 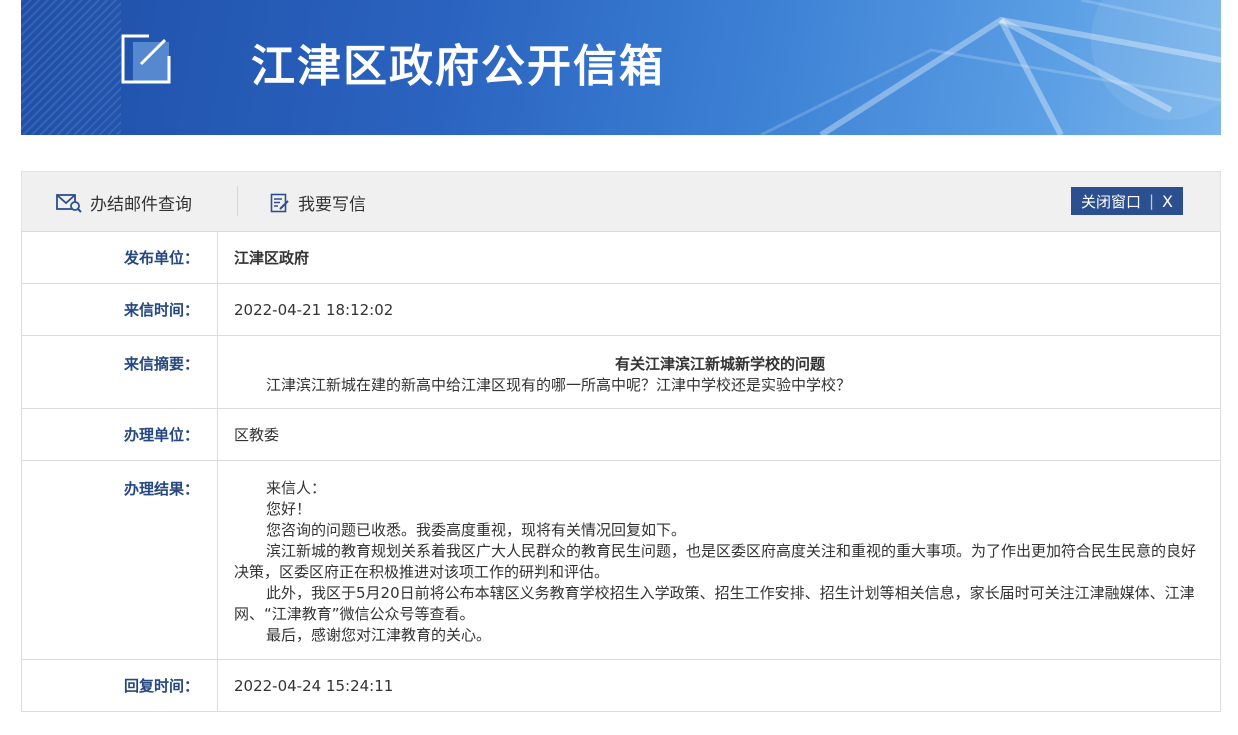 What do you see at coordinates (296, 488) in the screenshot?
I see `result-paragraph: 来信人：` at bounding box center [296, 488].